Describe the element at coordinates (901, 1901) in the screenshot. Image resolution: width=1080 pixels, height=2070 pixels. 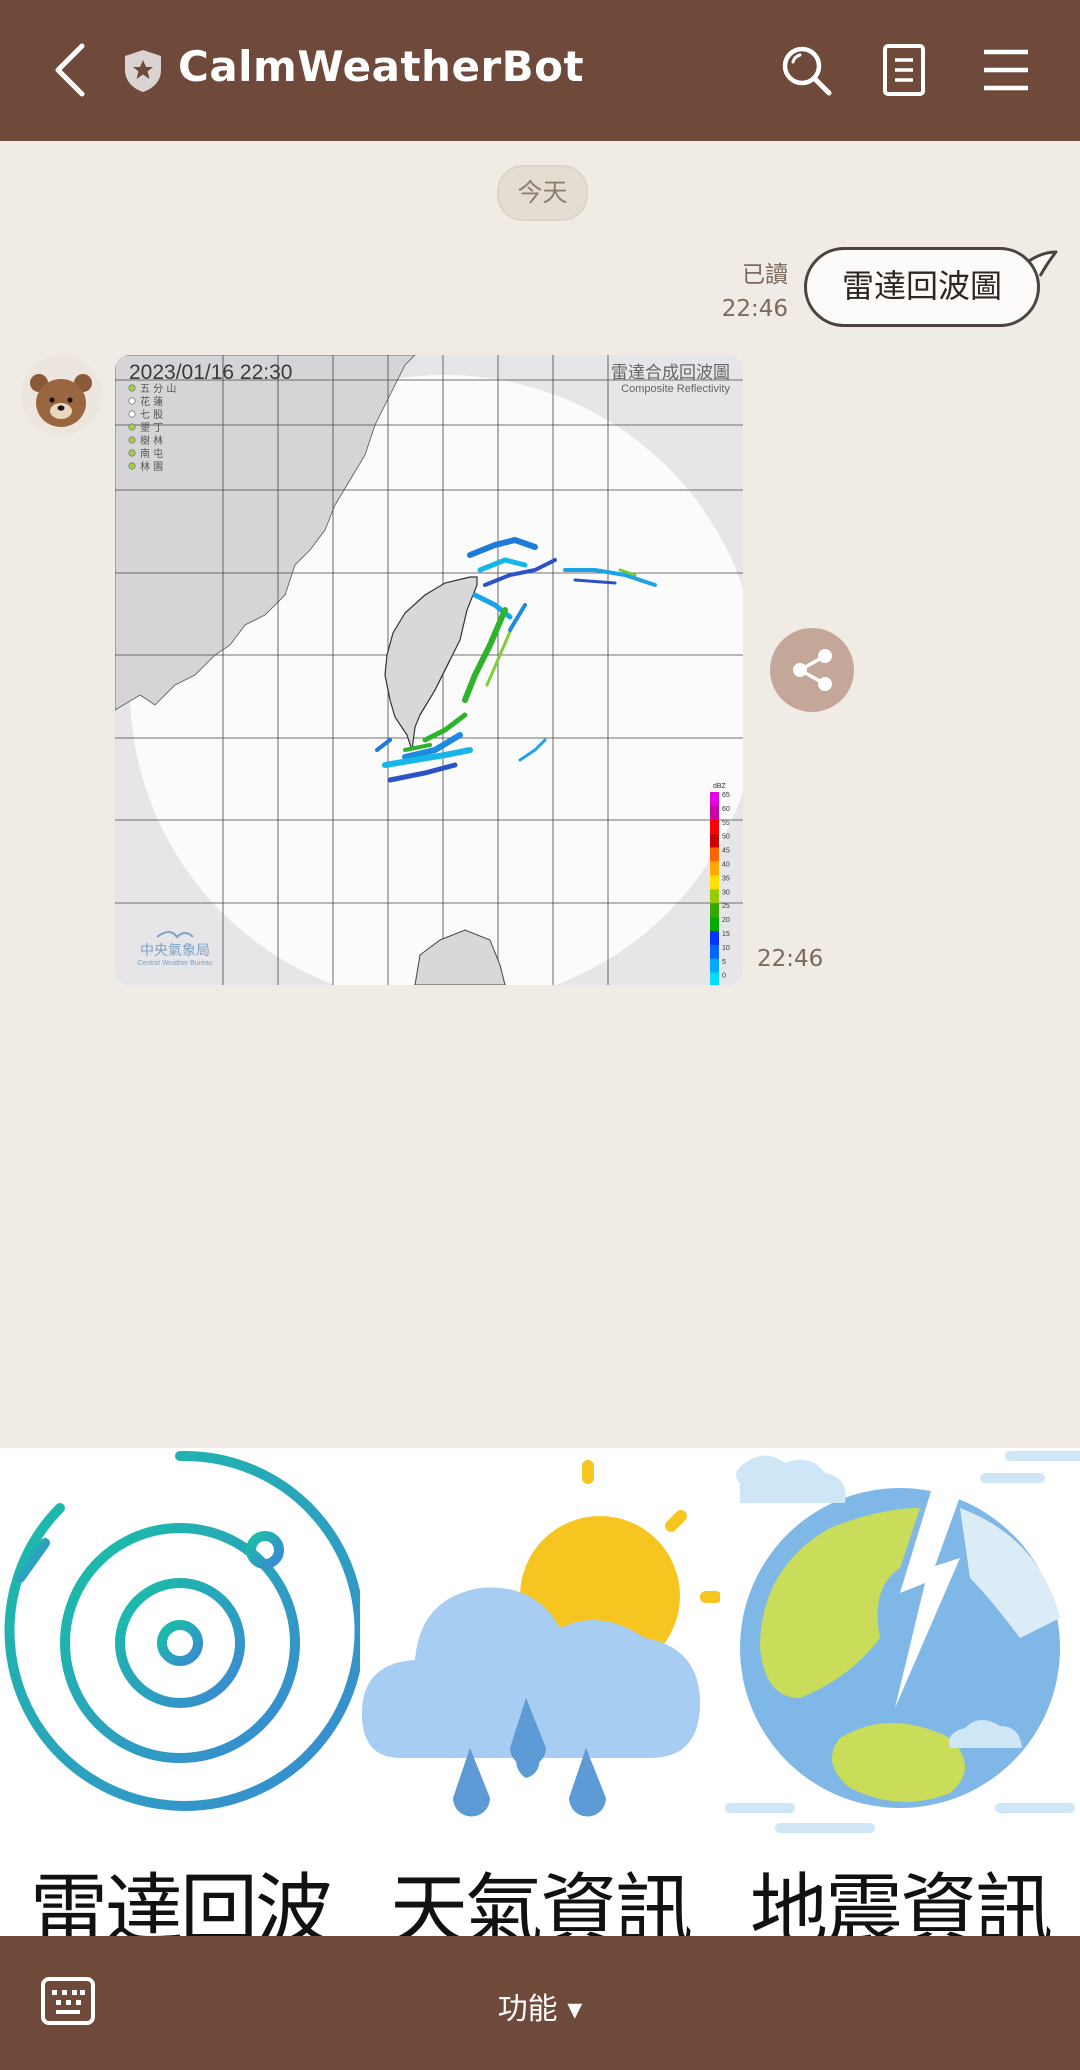
I see `rich-menu-label: 地震資訊` at that location.